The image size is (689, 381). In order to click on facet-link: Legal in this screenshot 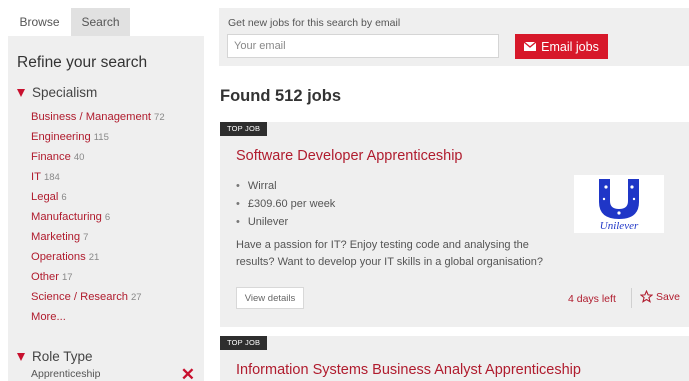, I will do `click(44, 197)`.